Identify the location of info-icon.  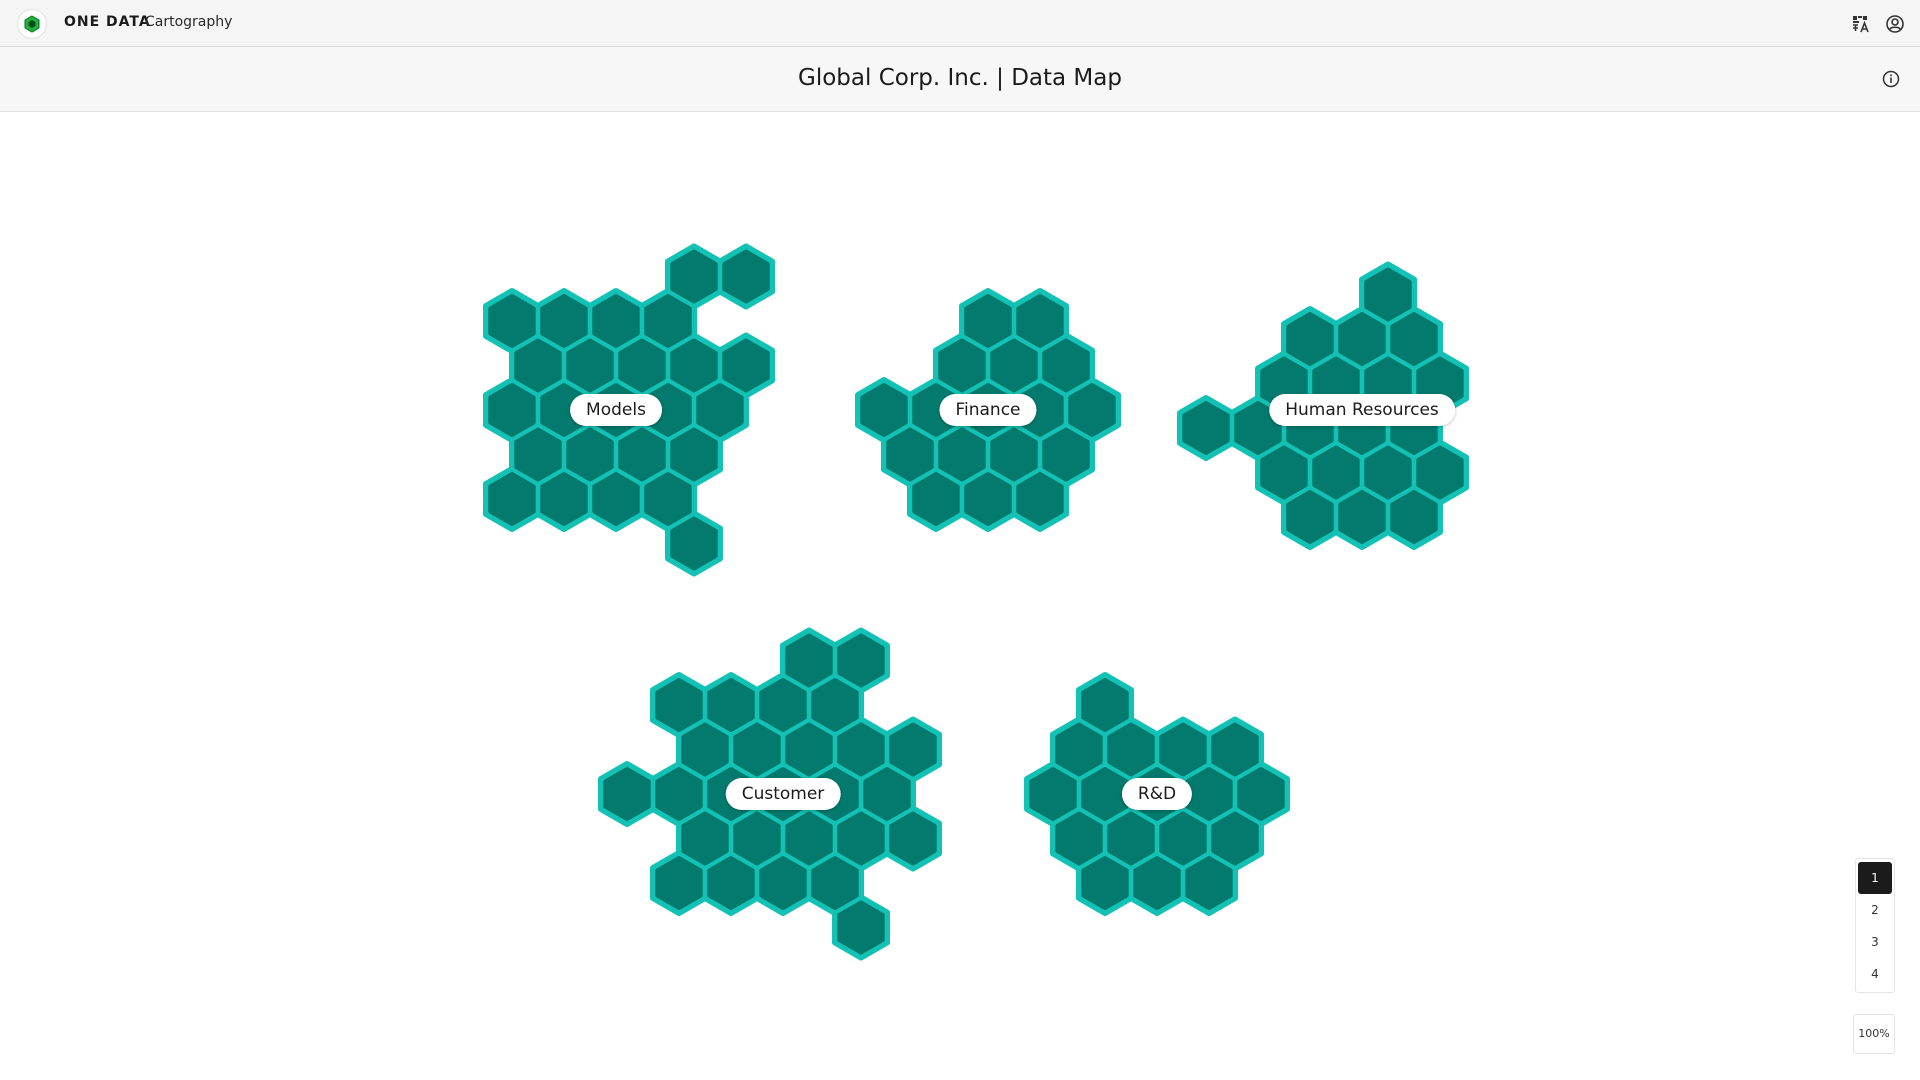
(1891, 79).